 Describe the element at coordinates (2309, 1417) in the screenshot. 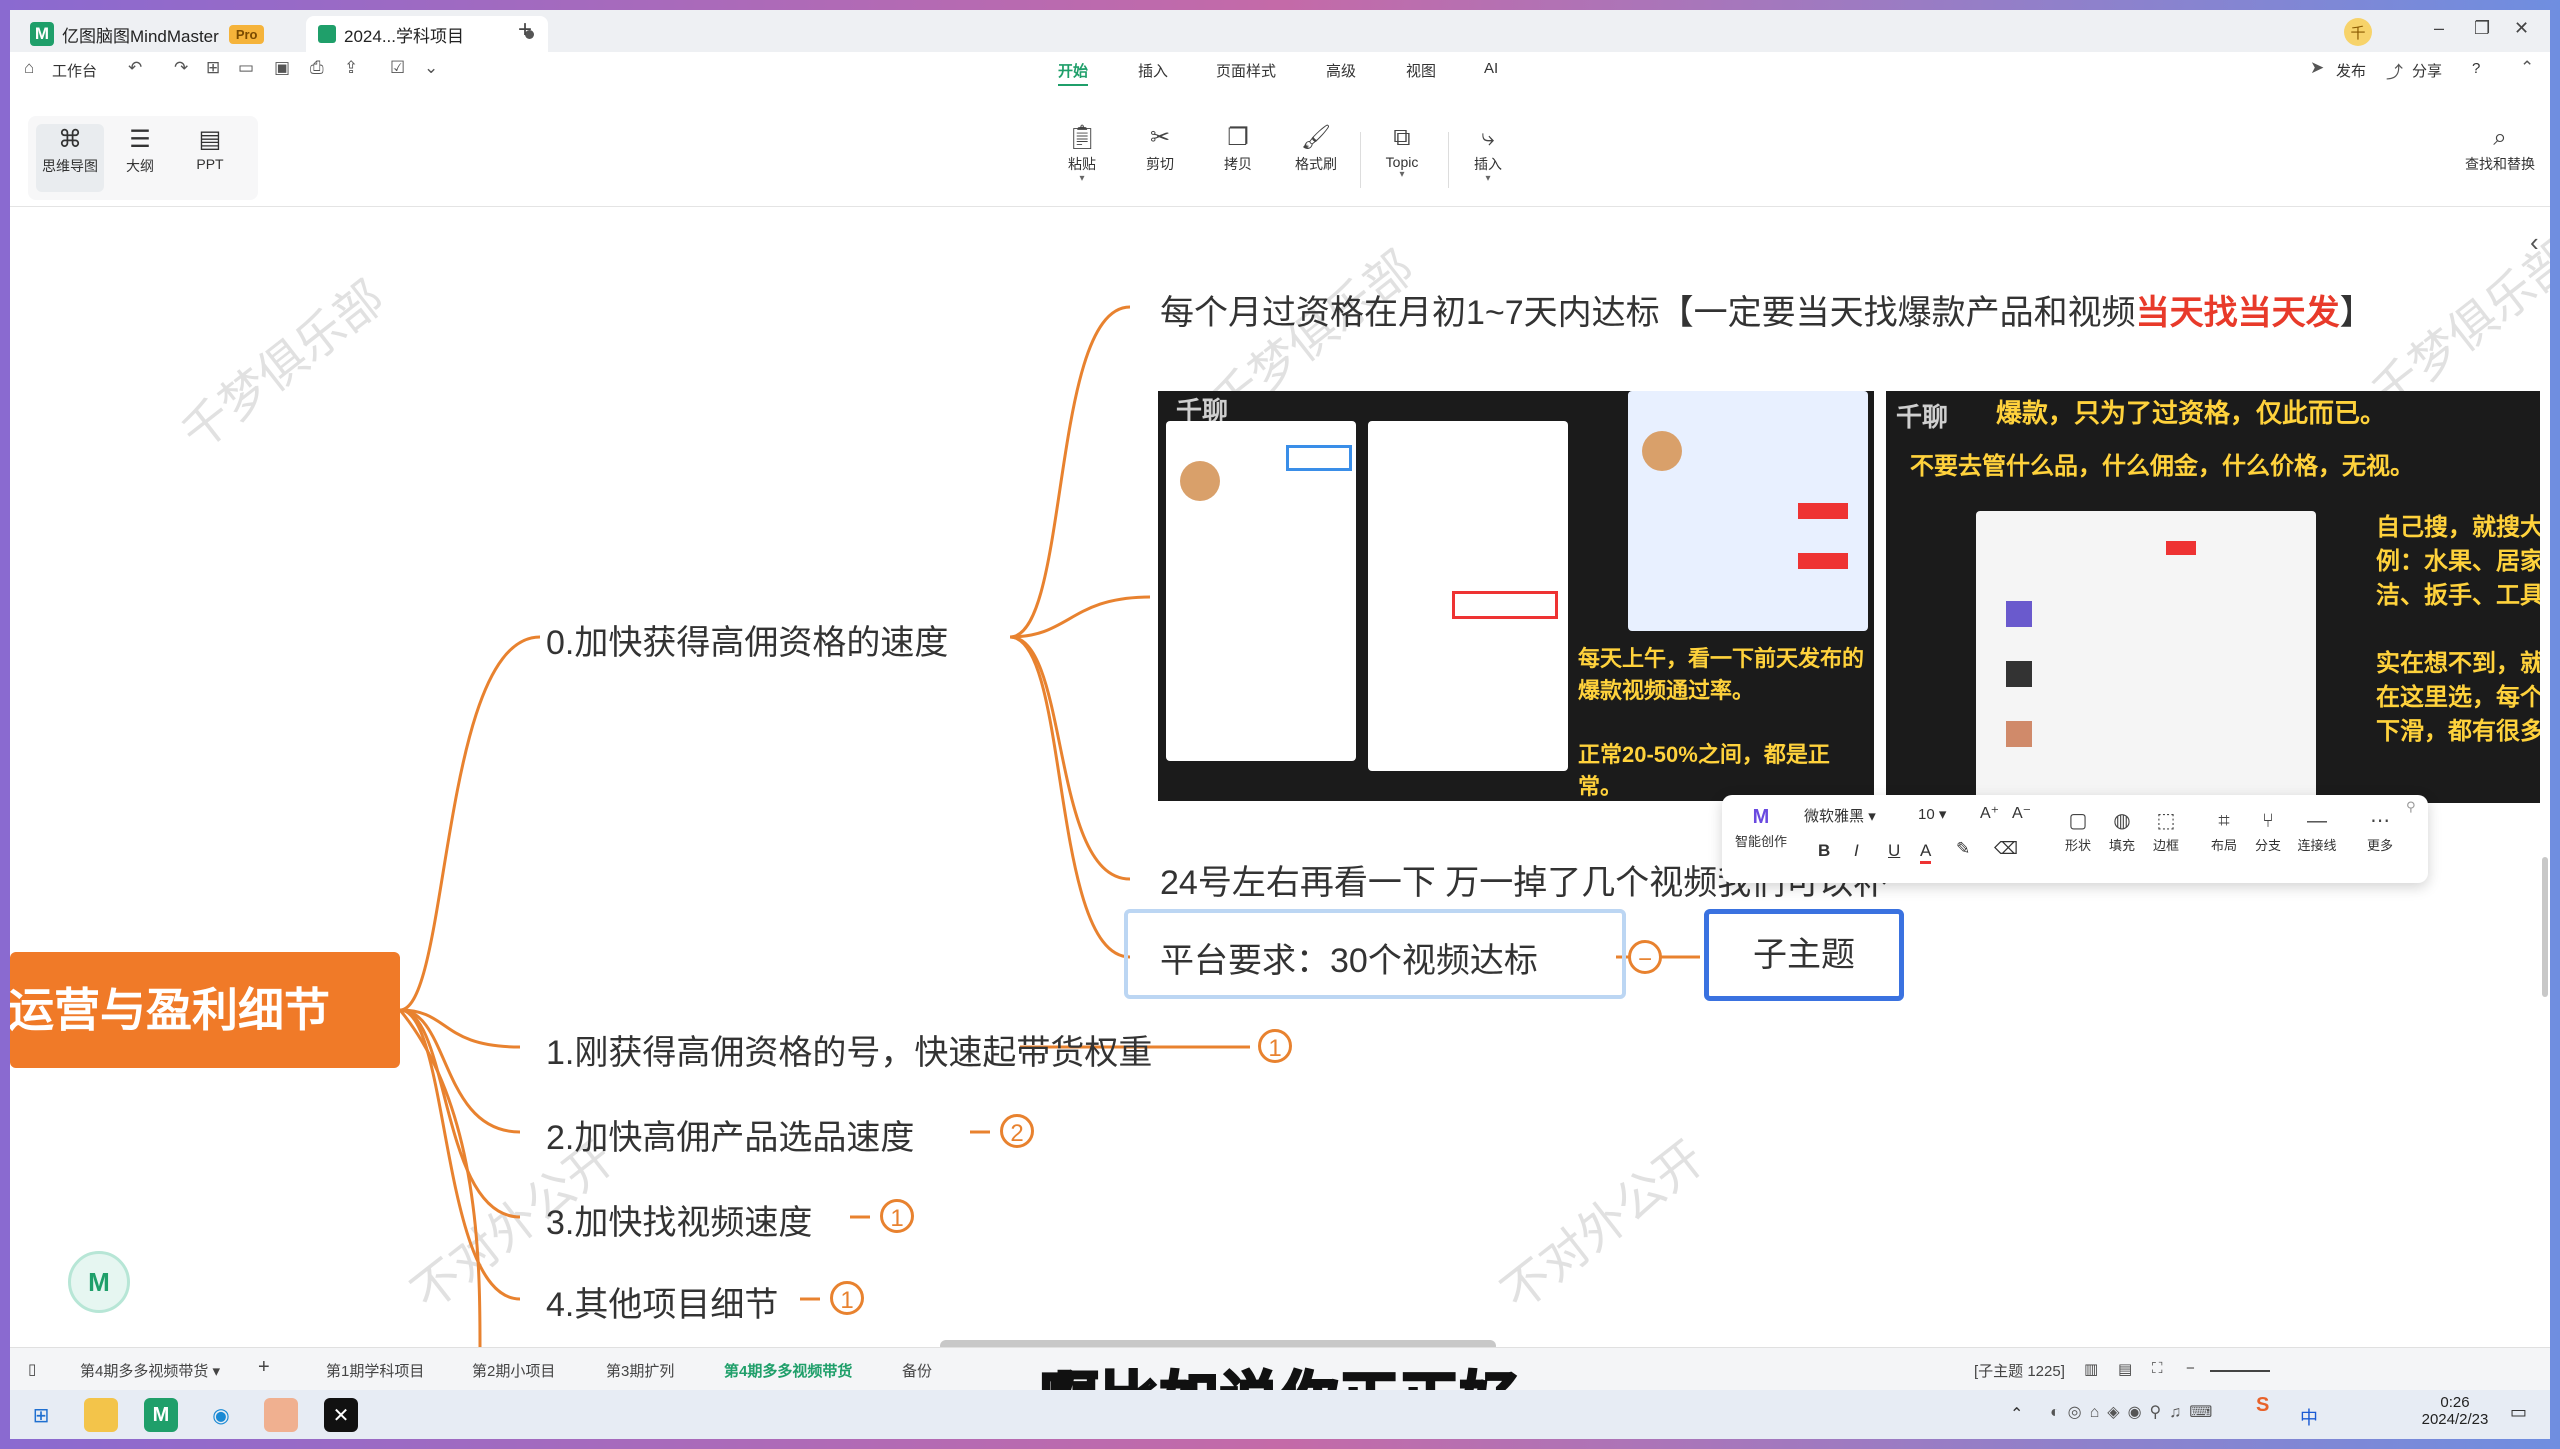

I see `ime-mode-indicator: 中` at that location.